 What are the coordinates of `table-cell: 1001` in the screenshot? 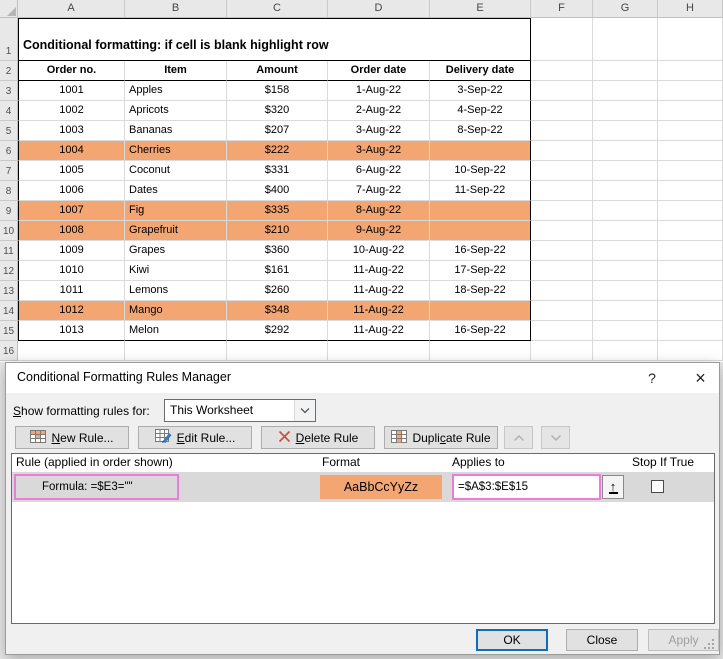 It's located at (71, 91).